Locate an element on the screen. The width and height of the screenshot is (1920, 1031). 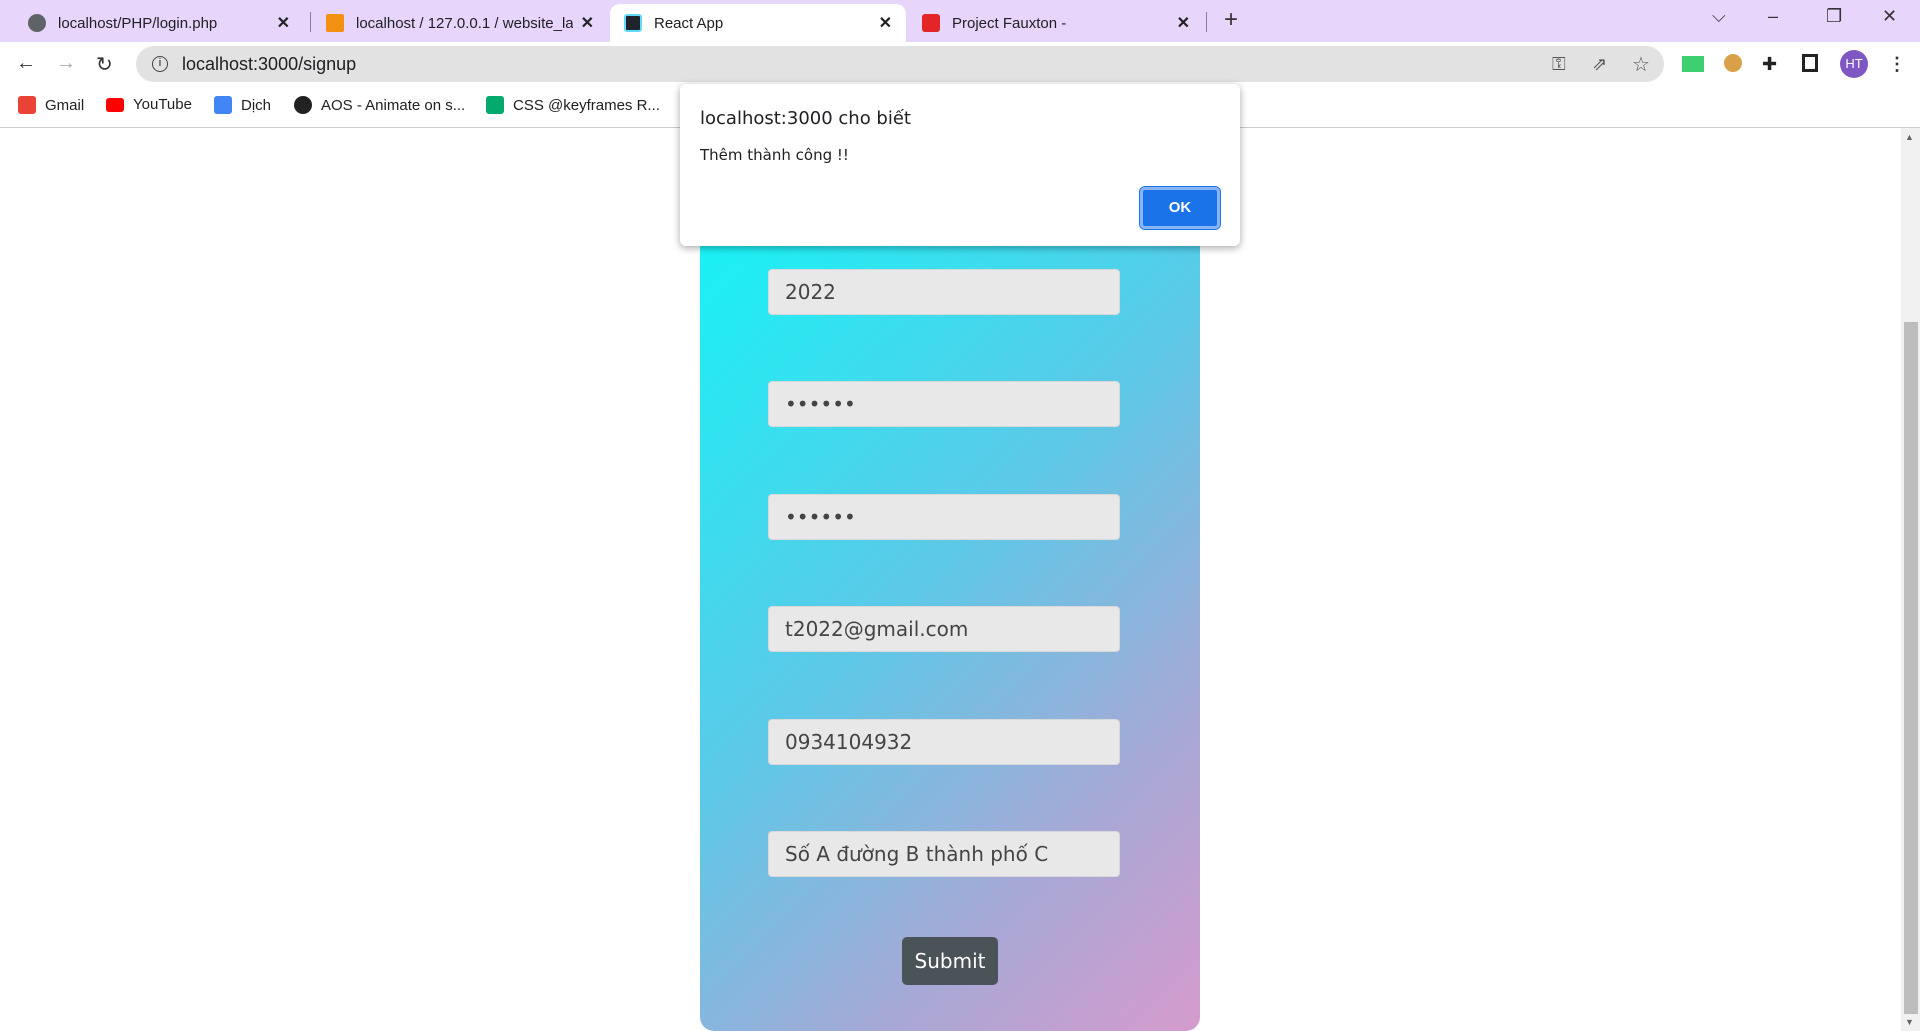
extensions-puzzle-icon: ✚ is located at coordinates (1769, 64).